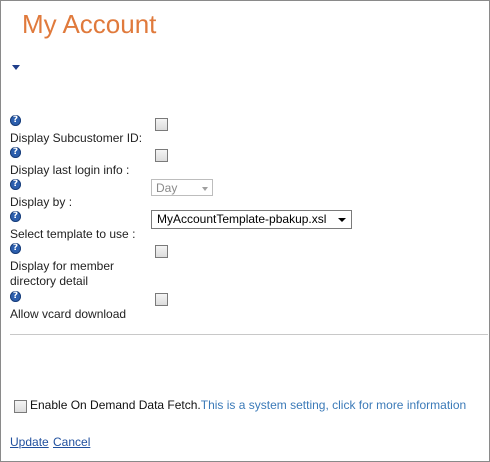 The image size is (490, 462). Describe the element at coordinates (62, 266) in the screenshot. I see `member-directory-label-line1: Display for member` at that location.